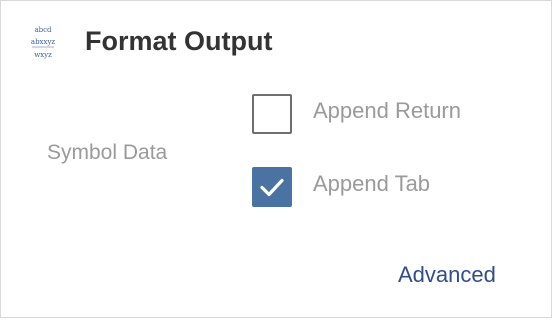  What do you see at coordinates (372, 183) in the screenshot?
I see `append-tab-label: Append Tab` at bounding box center [372, 183].